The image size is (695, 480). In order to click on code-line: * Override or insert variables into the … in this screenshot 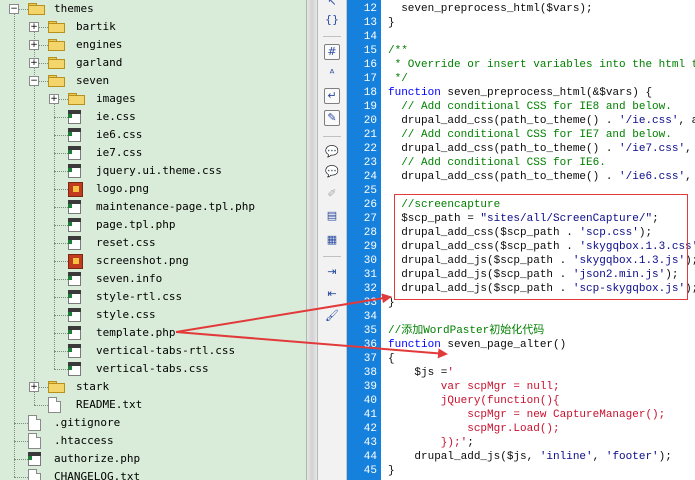, I will do `click(541, 65)`.